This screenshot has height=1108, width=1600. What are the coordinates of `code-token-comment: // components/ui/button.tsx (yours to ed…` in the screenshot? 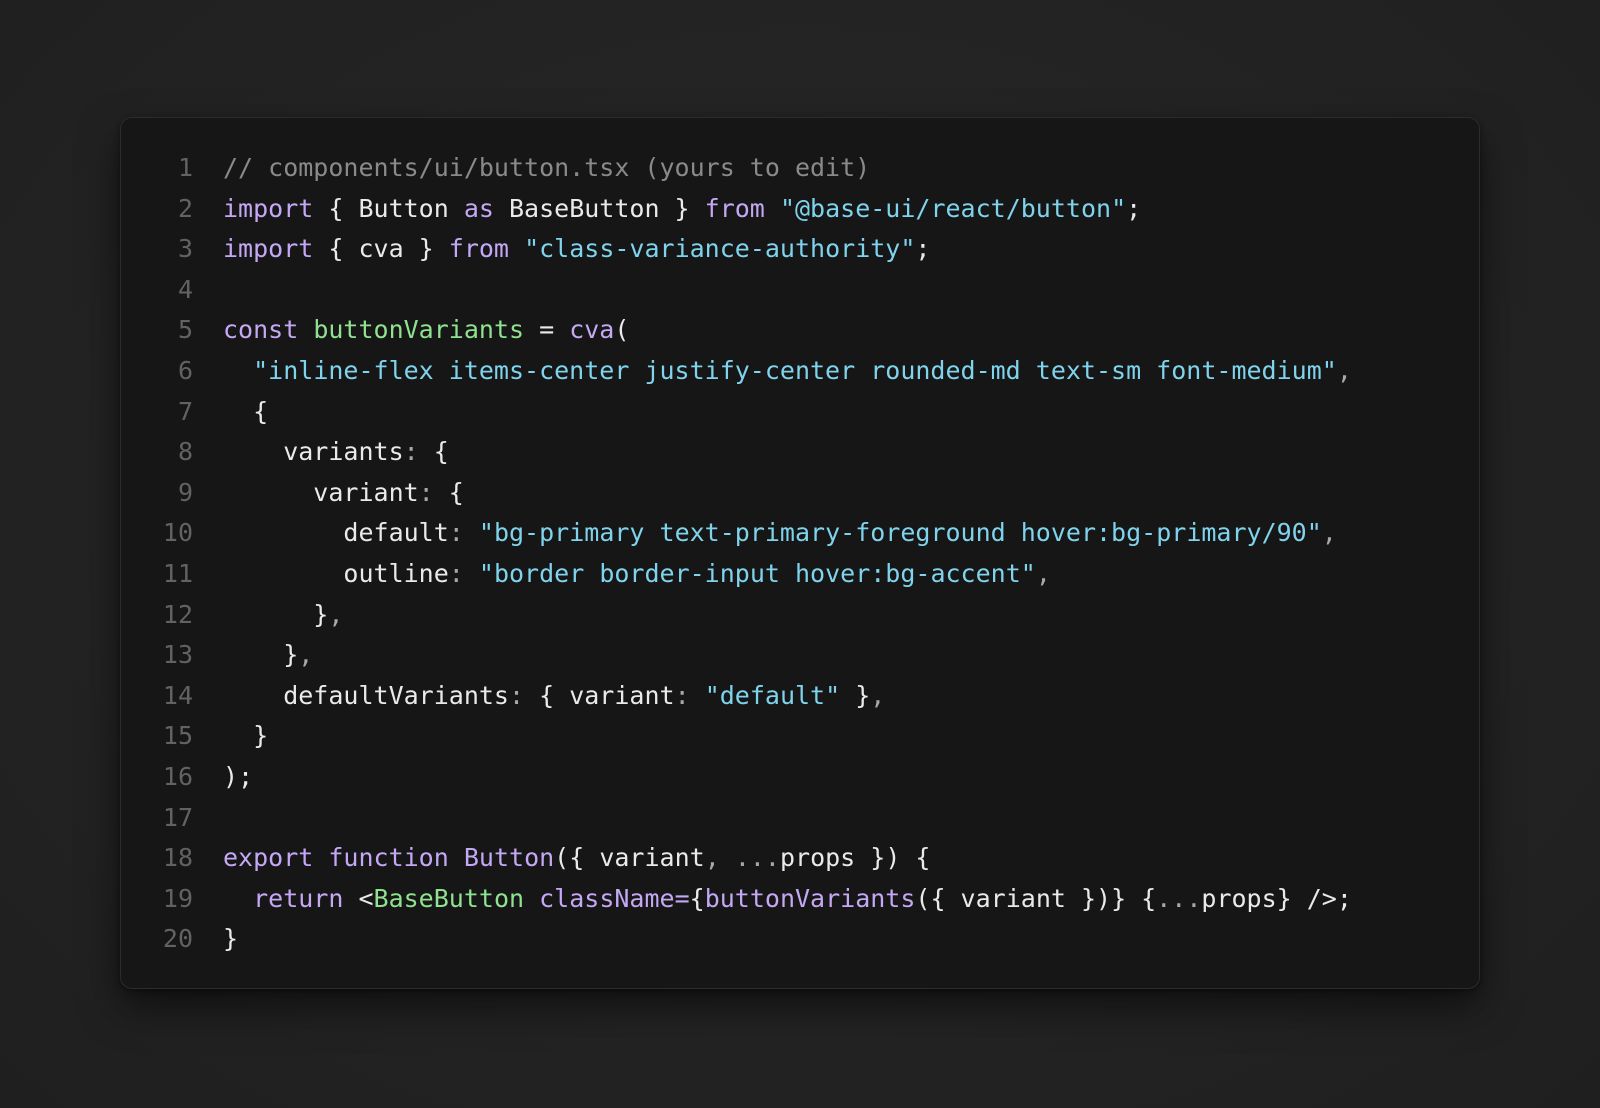 It's located at (547, 167).